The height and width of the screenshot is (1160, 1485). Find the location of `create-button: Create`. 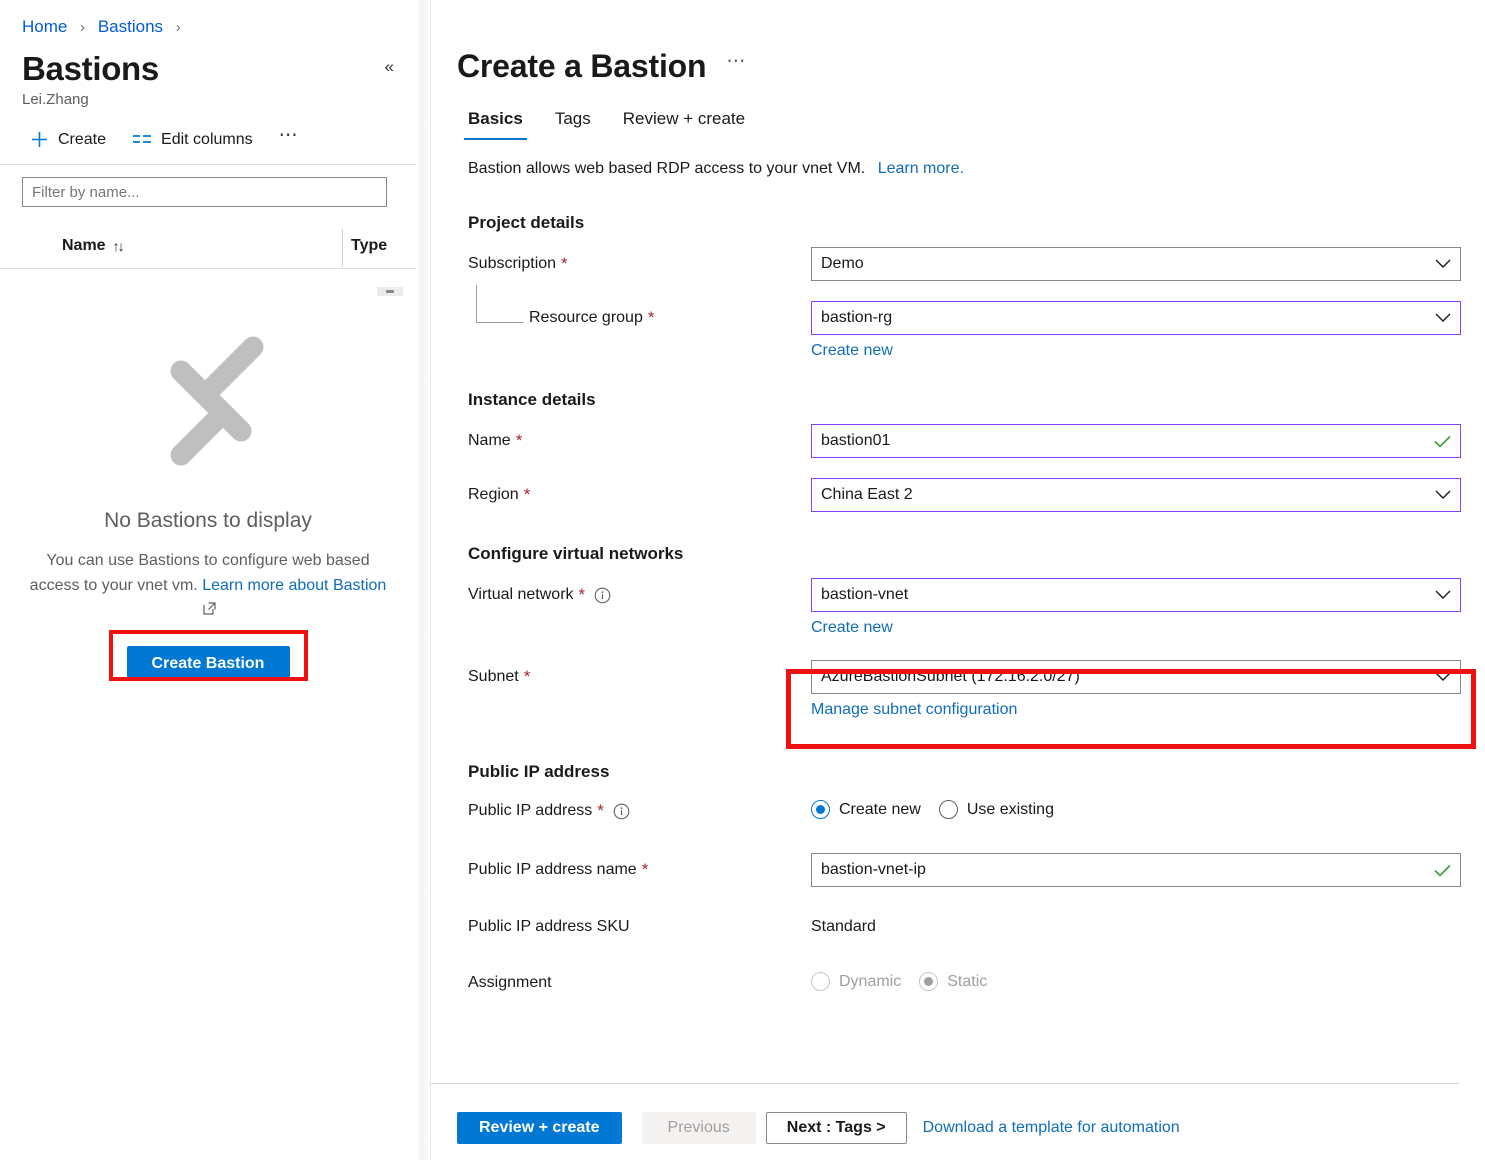

create-button: Create is located at coordinates (68, 140).